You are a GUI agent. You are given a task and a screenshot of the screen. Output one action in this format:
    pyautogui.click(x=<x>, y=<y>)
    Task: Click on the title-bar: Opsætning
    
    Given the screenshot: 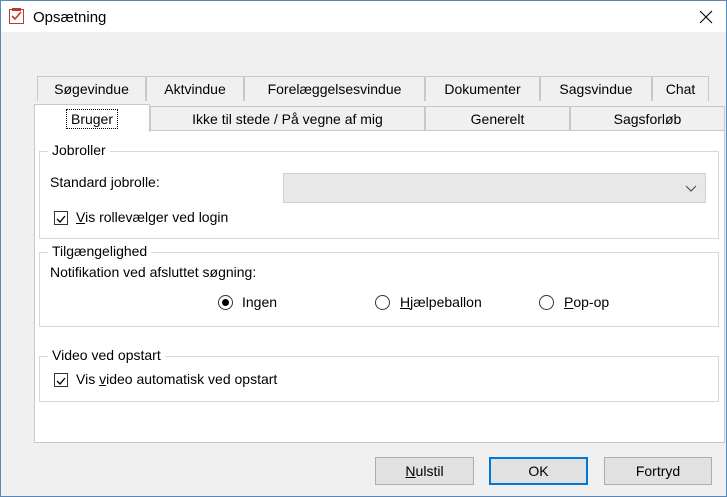 What is the action you would take?
    pyautogui.click(x=363, y=16)
    